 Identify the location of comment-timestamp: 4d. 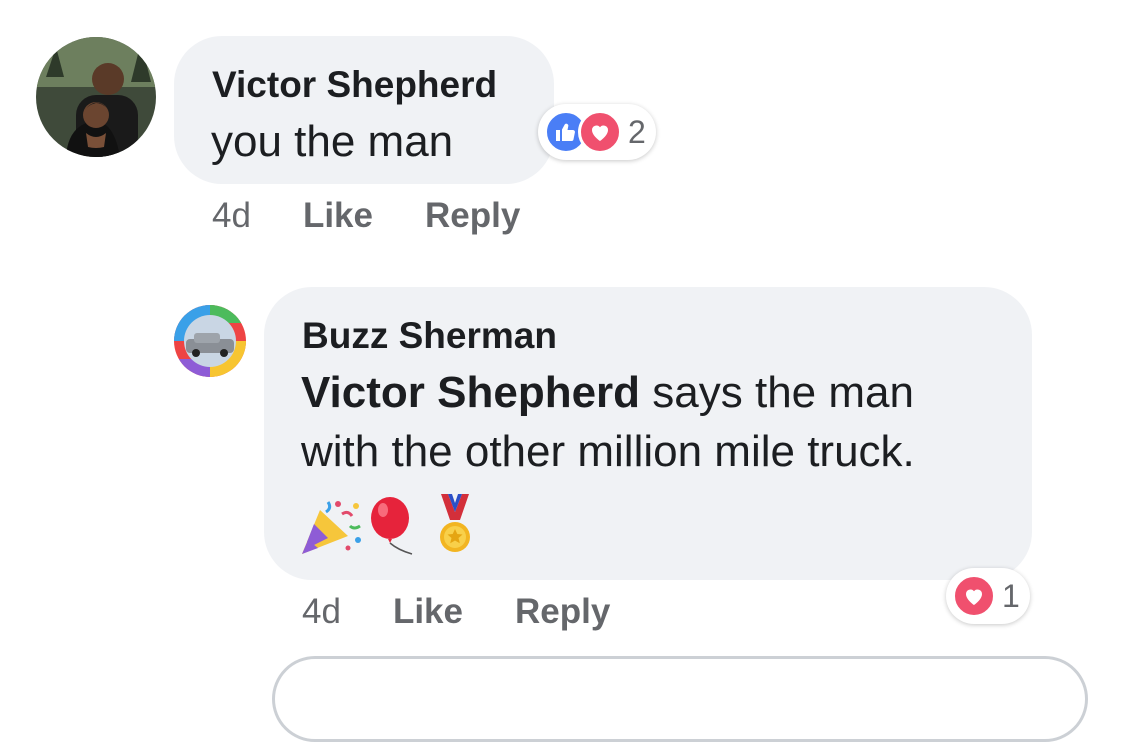
(231, 215).